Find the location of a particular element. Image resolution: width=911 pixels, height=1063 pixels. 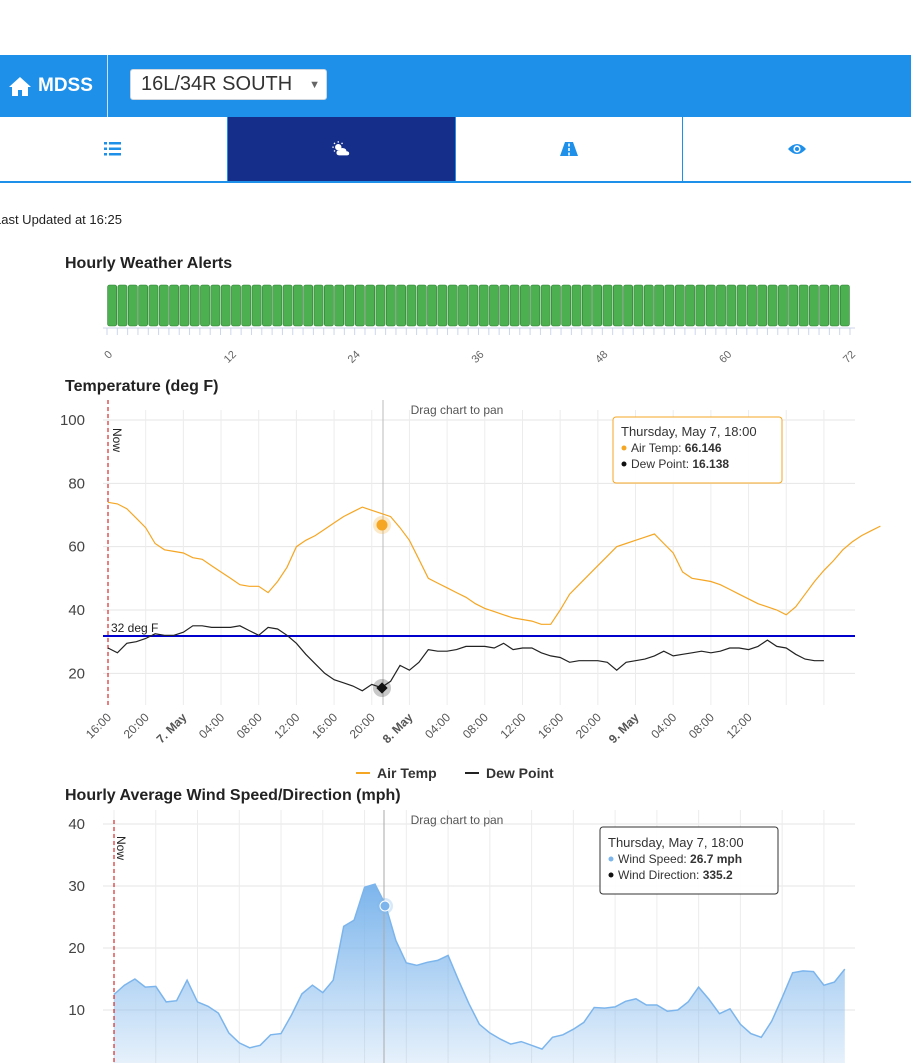

wind-direction-tooltip-row: Wind Direction: 335.2 is located at coordinates (675, 875).